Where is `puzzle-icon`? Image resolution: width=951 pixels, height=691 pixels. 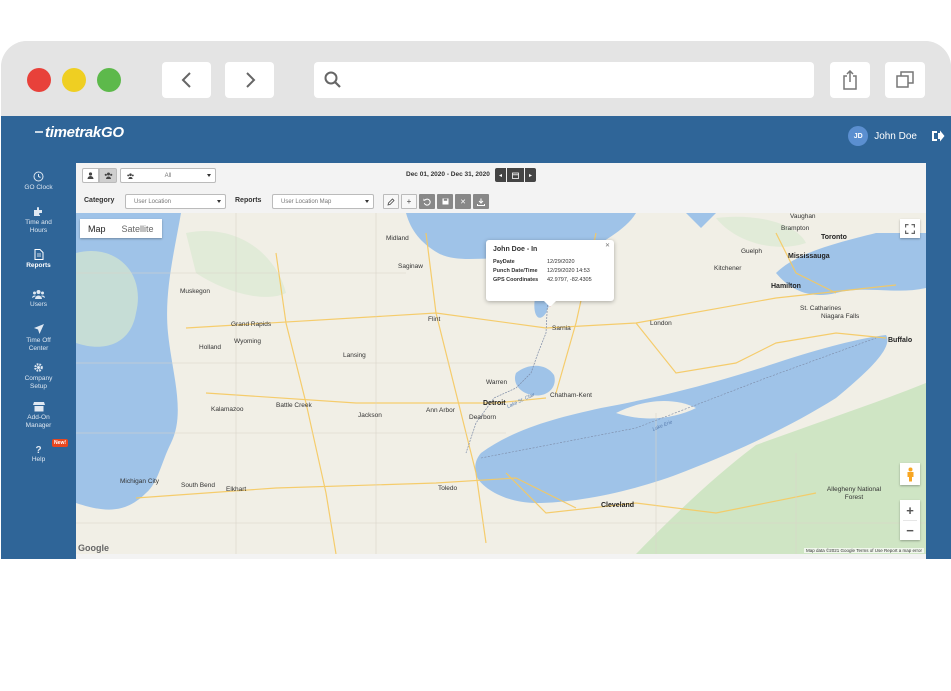
puzzle-icon is located at coordinates (38, 211).